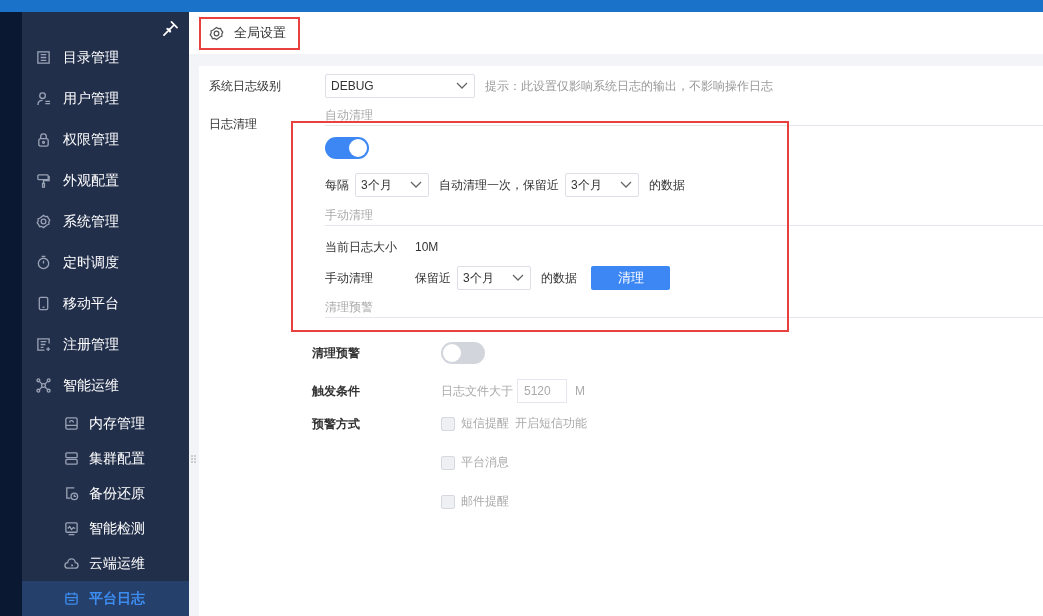 This screenshot has width=1043, height=616. I want to click on sidebar-item: 权限管理, so click(105, 139).